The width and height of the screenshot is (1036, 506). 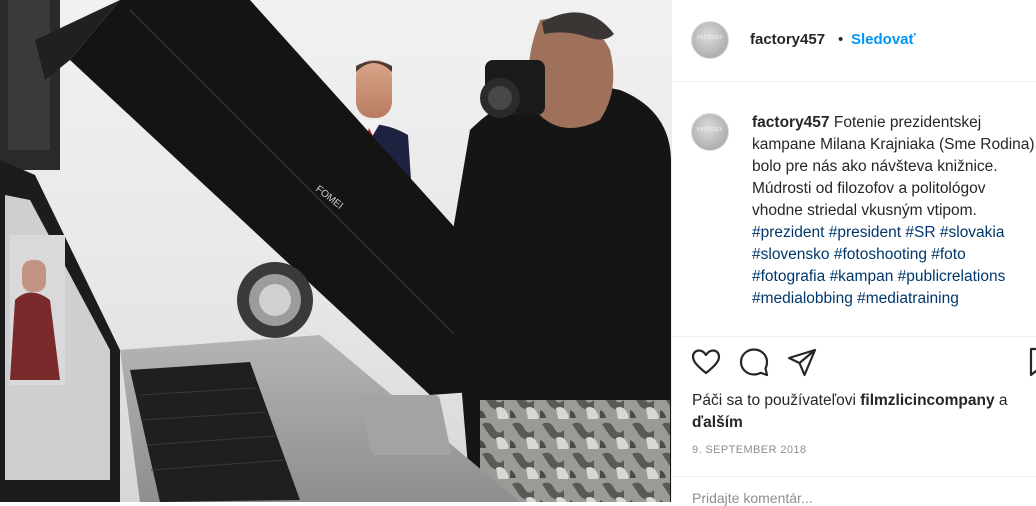 I want to click on follow-button: Sledovať, so click(x=883, y=39).